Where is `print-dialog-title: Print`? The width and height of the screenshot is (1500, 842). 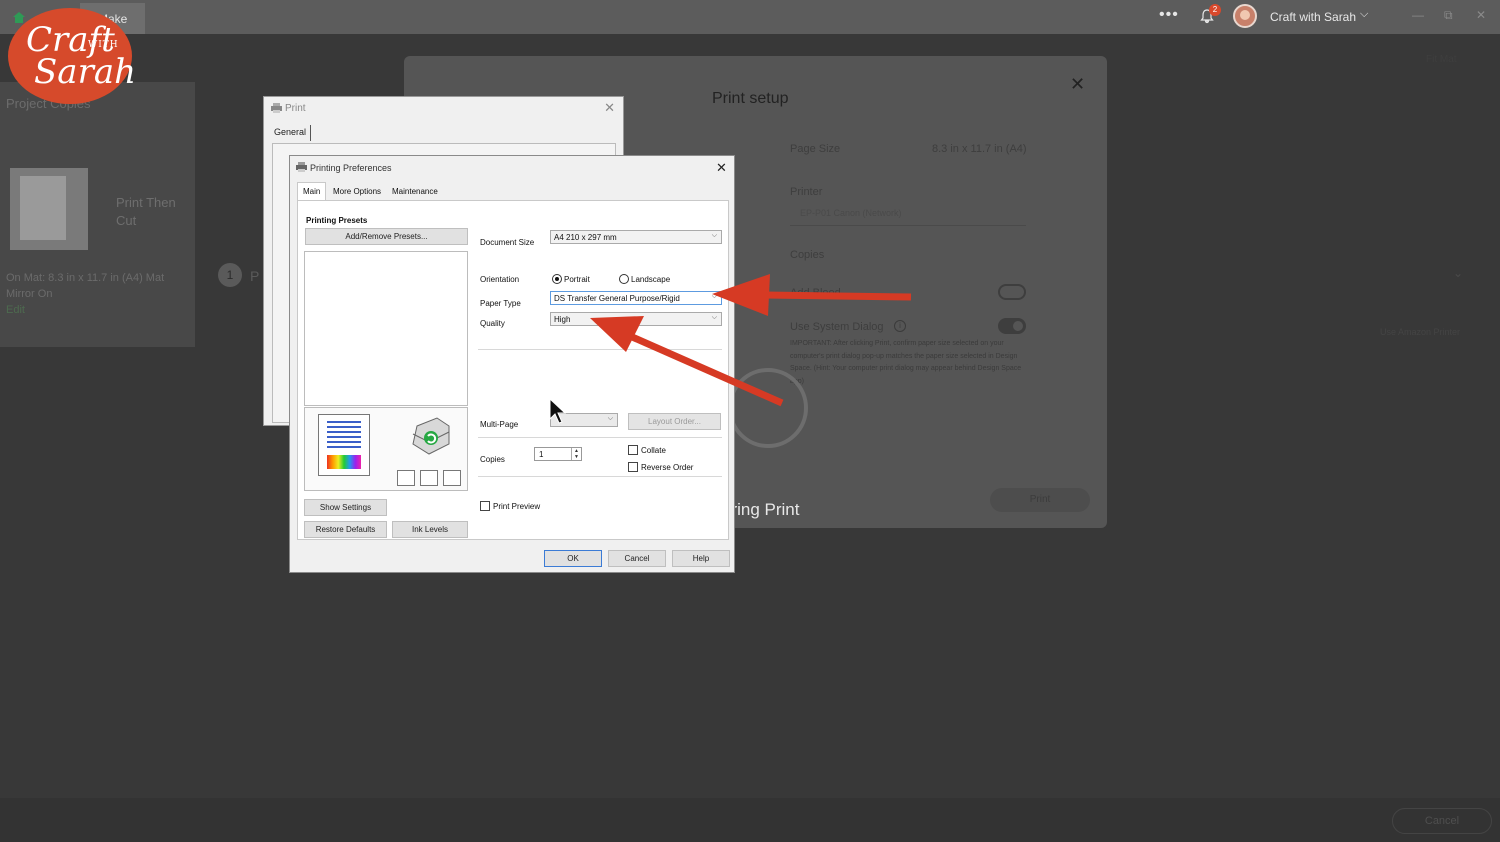
print-dialog-title: Print is located at coordinates (295, 108).